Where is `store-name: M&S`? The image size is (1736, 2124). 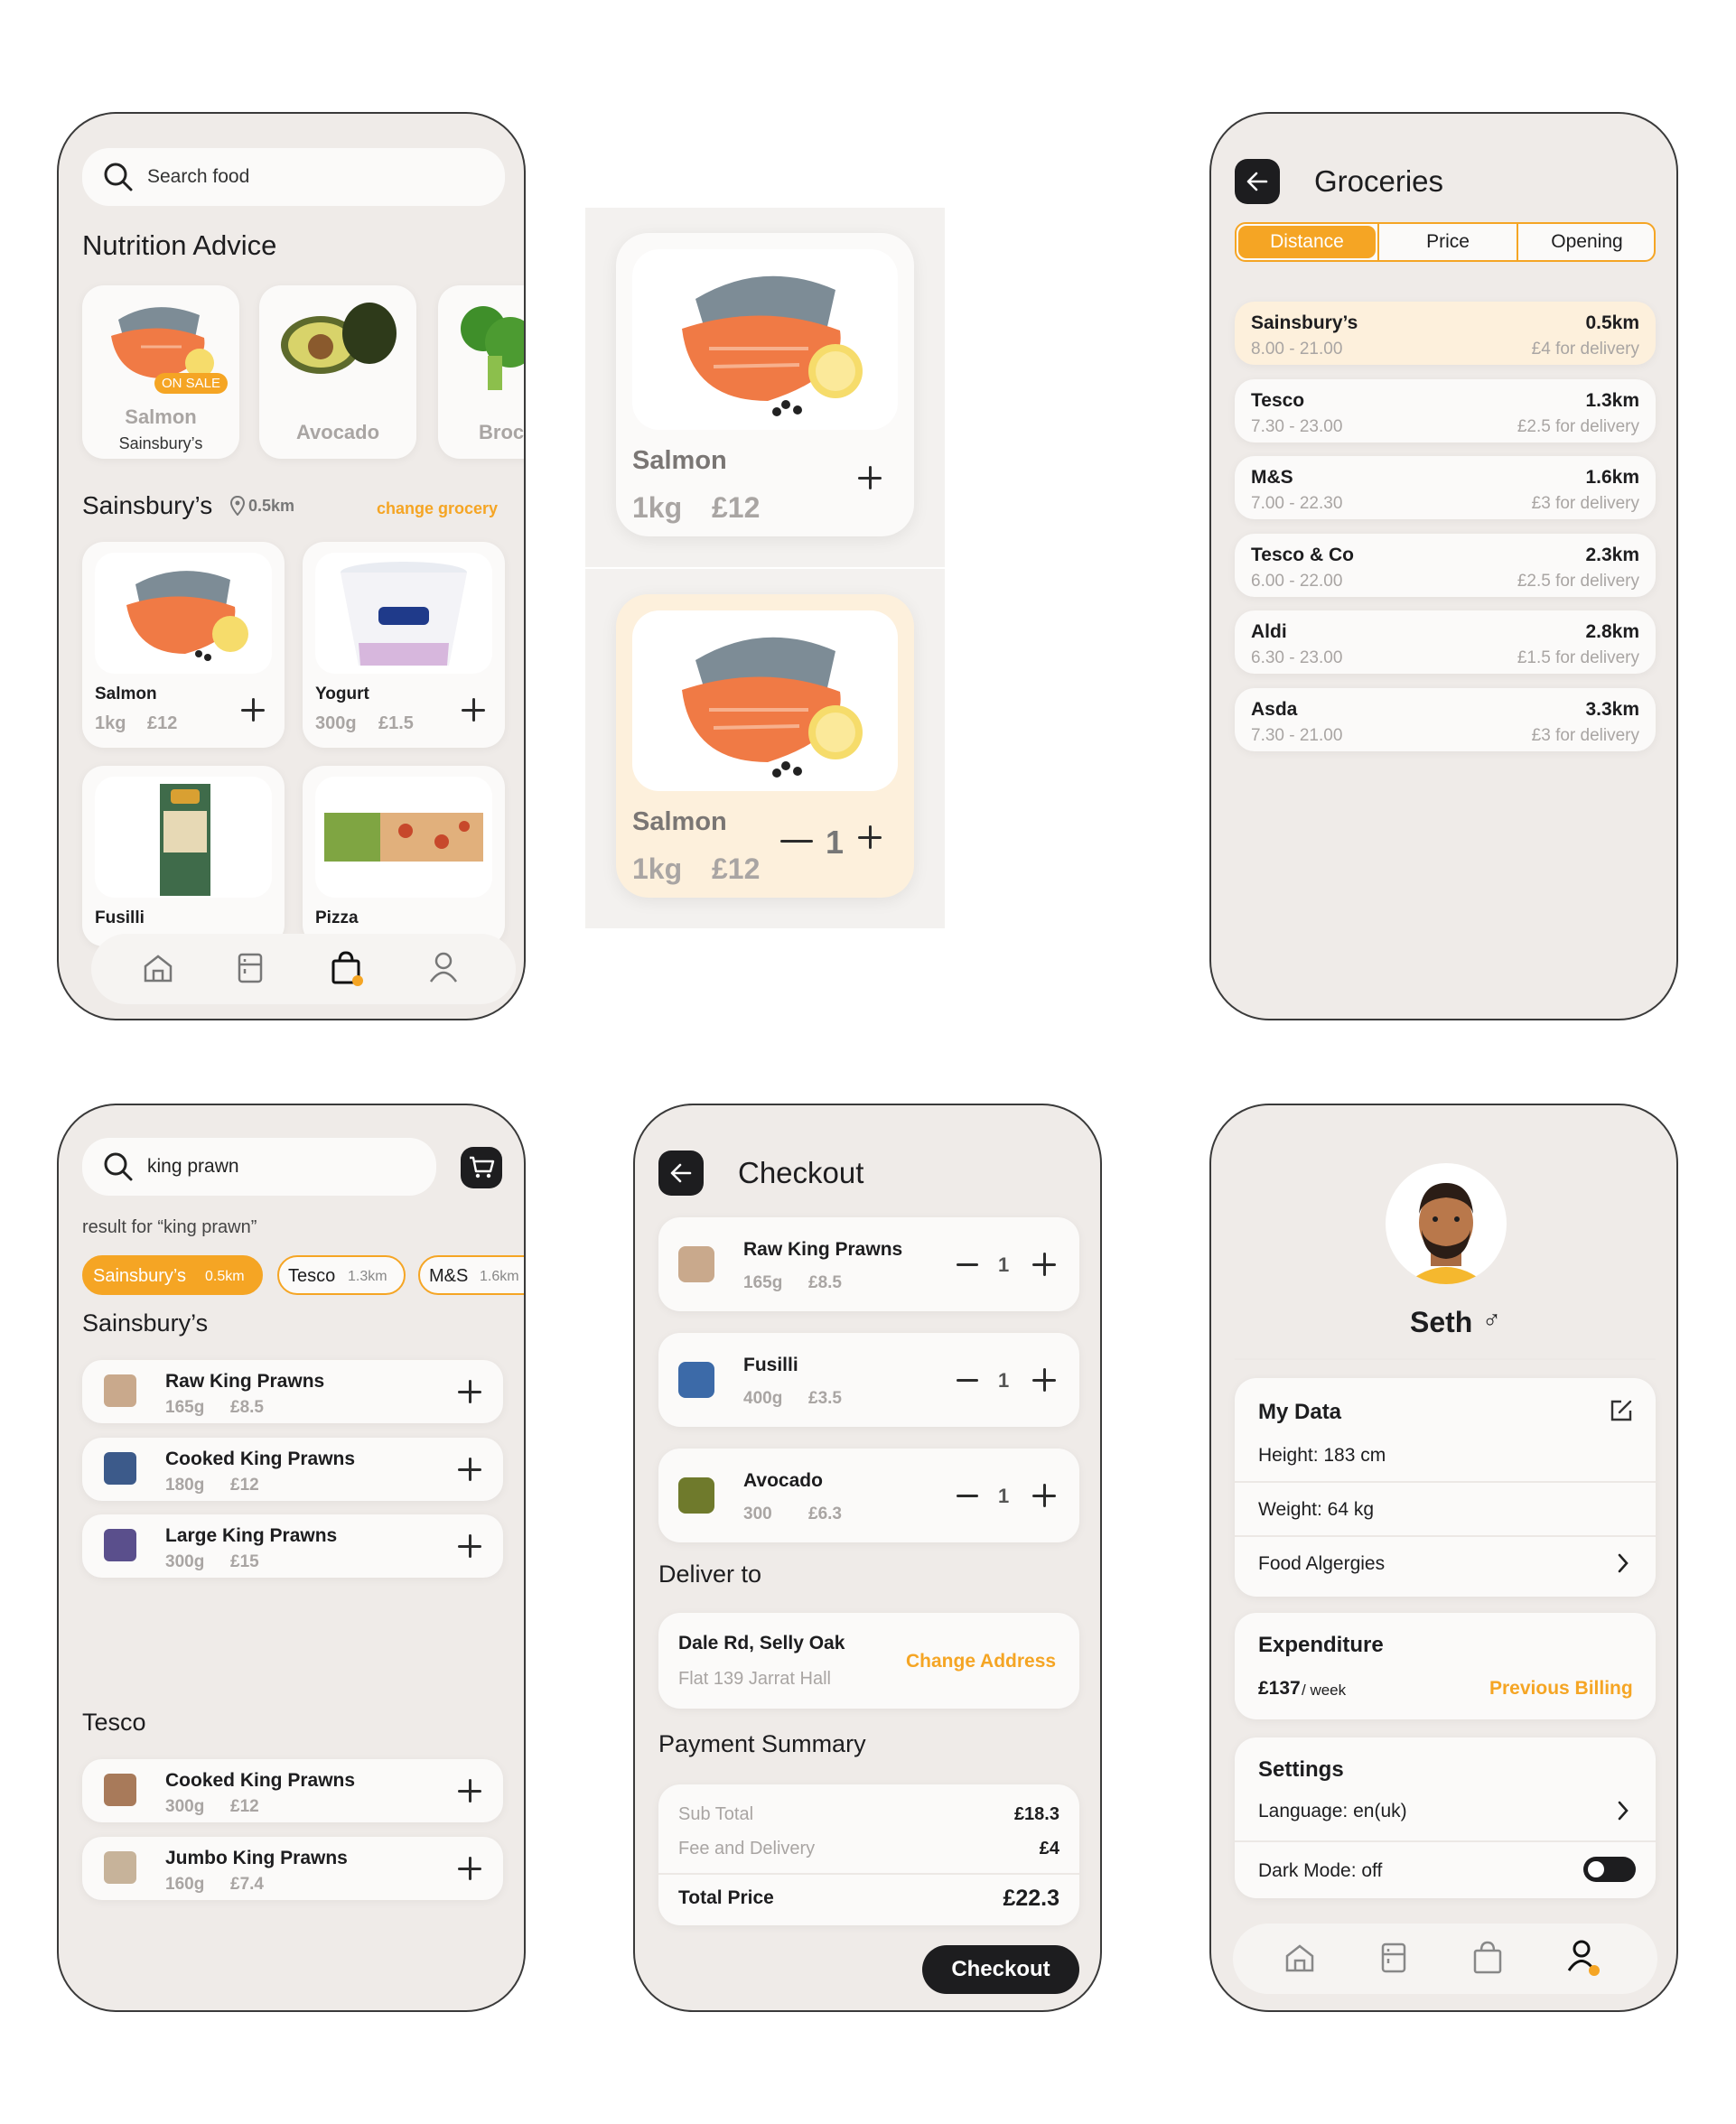 store-name: M&S is located at coordinates (1272, 477).